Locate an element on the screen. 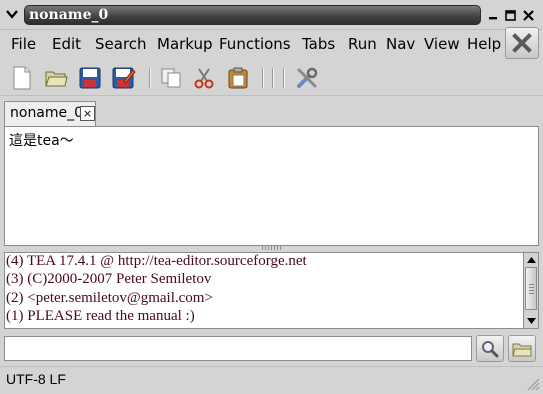  menu-run: Run is located at coordinates (362, 44).